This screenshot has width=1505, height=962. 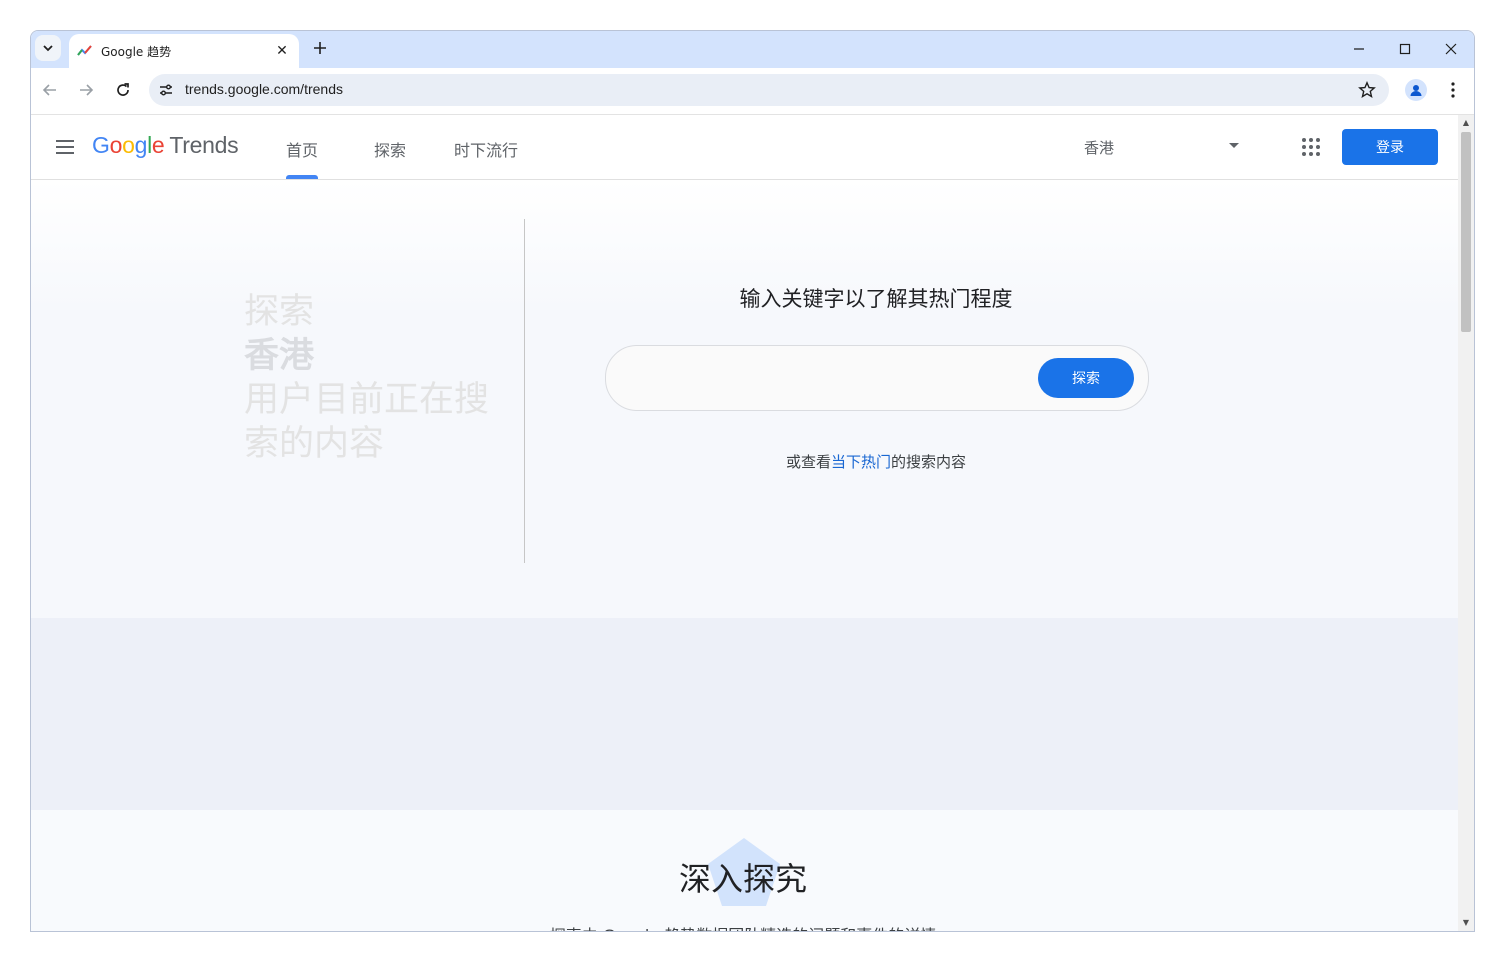 I want to click on logo-google-text: Google, so click(x=128, y=145).